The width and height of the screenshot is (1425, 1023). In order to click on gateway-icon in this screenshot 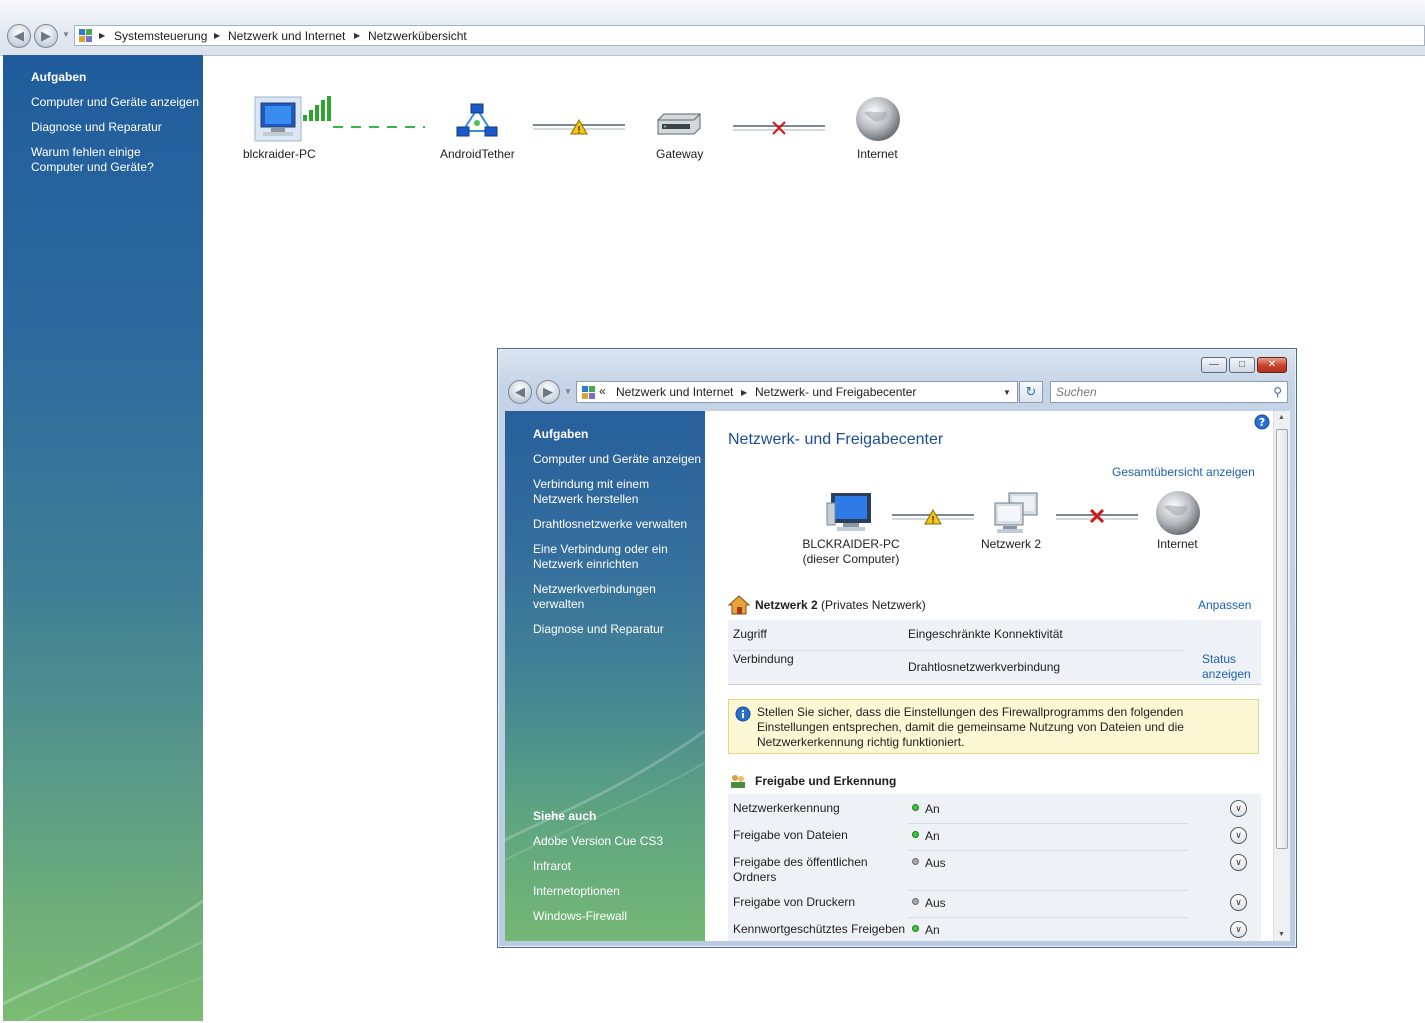, I will do `click(679, 124)`.